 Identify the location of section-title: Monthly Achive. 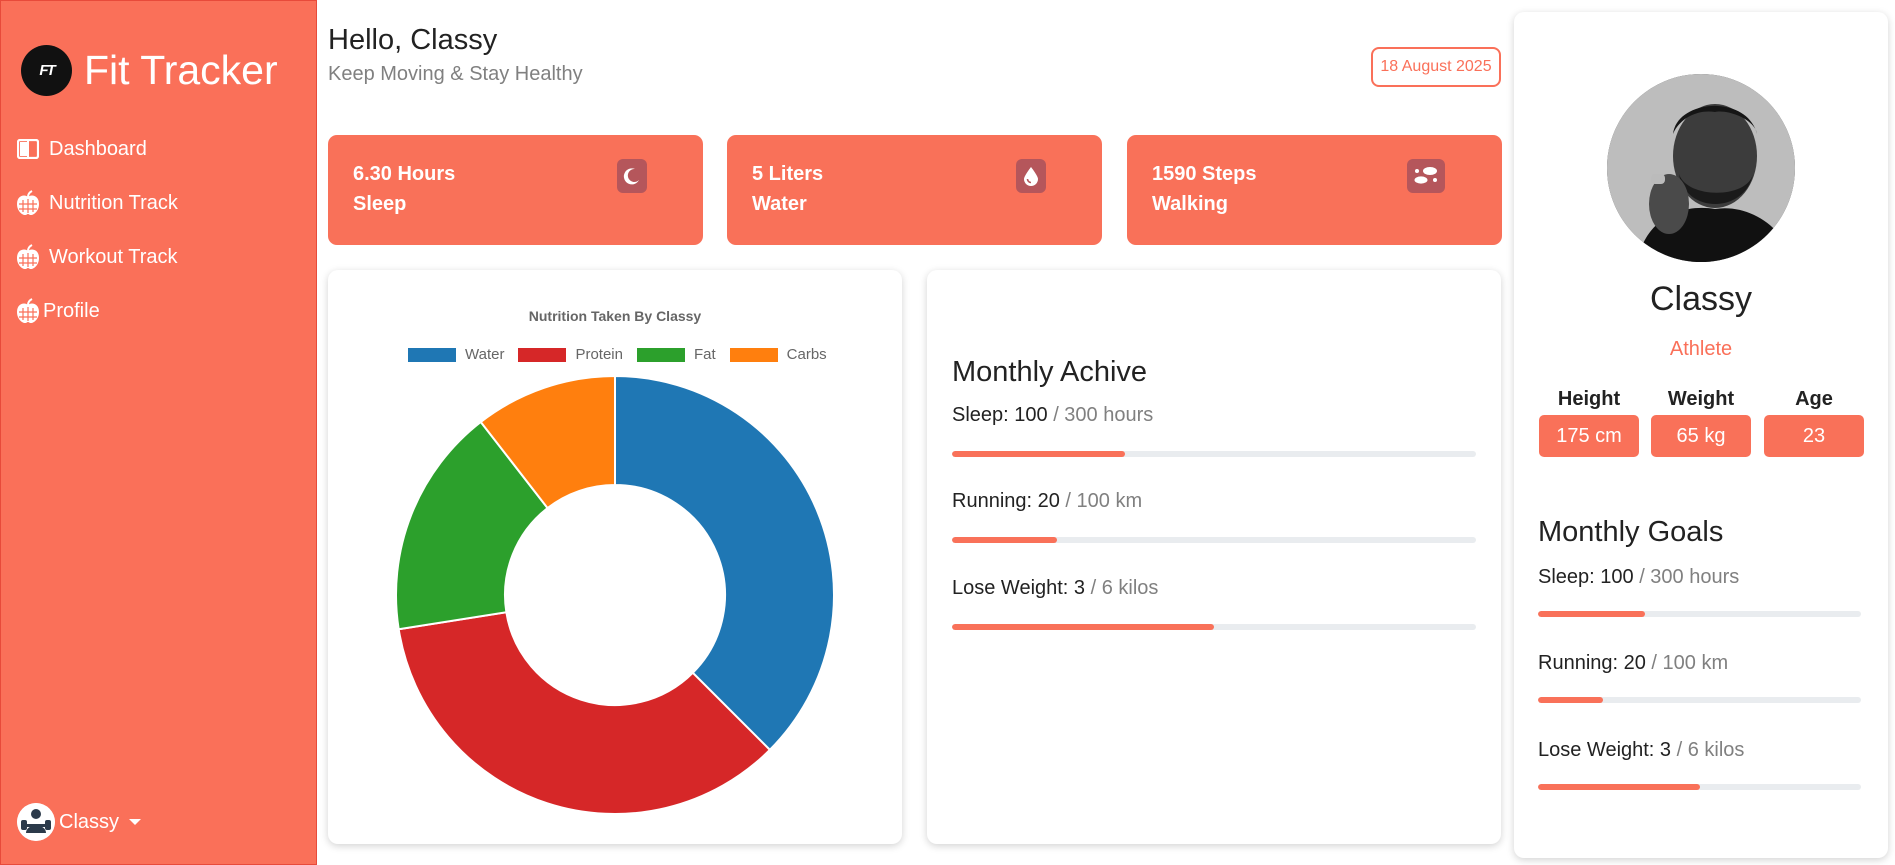
(1050, 372).